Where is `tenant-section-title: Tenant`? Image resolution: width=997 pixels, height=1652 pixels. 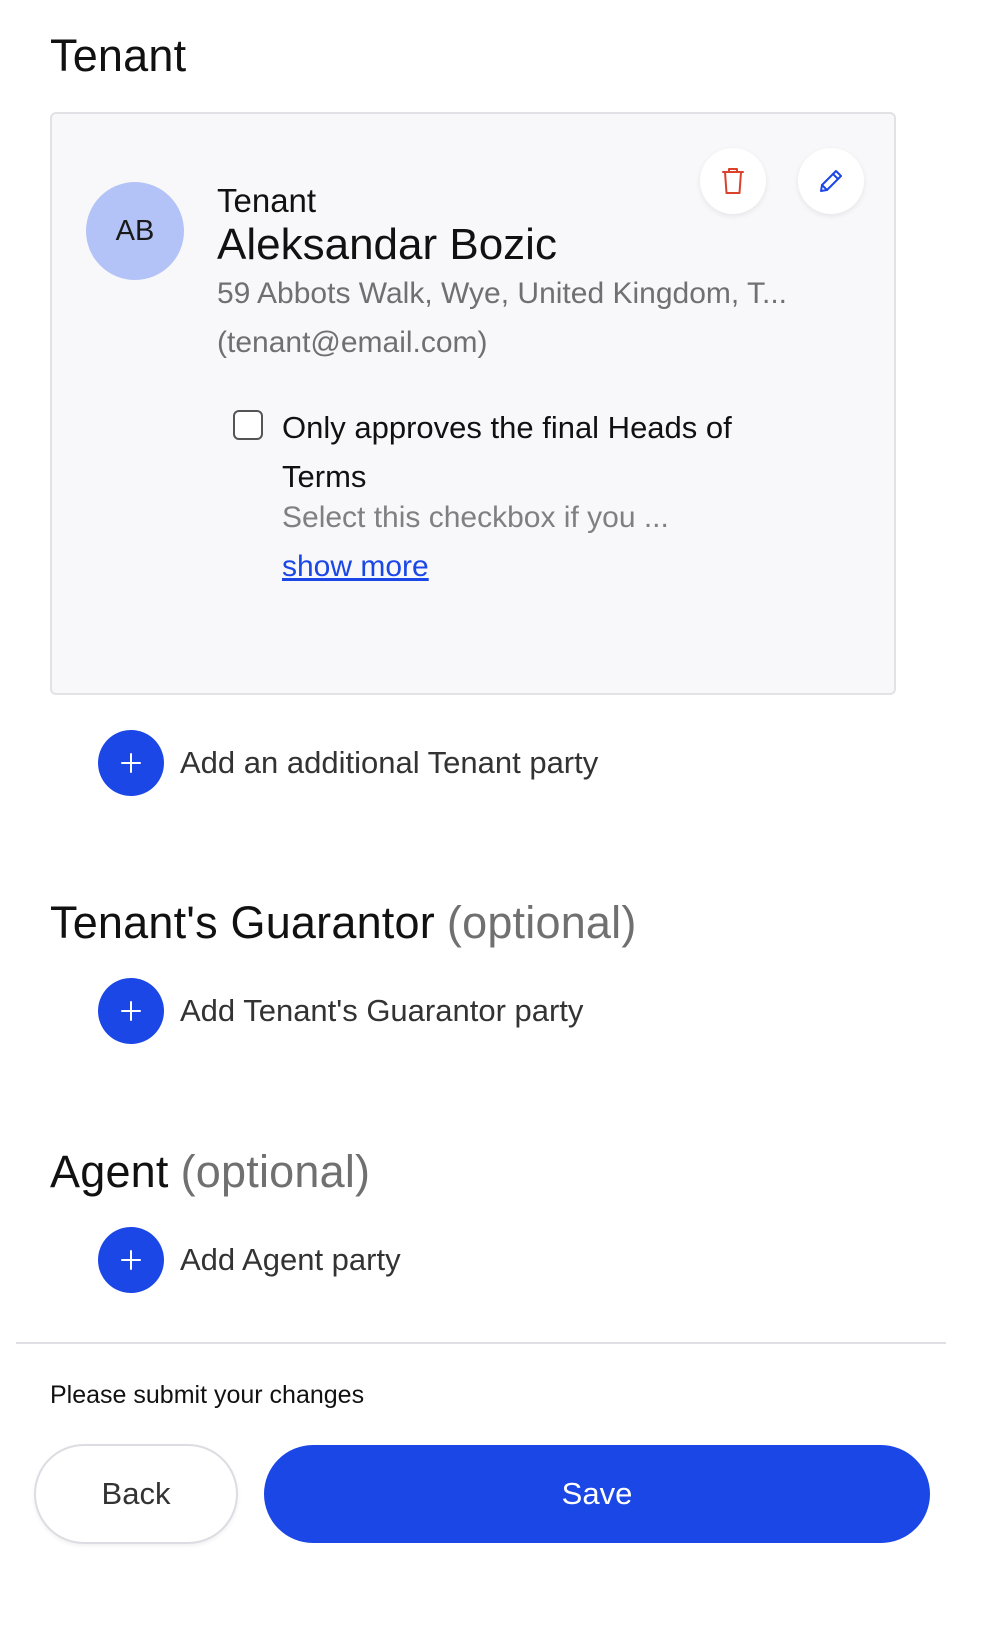 tenant-section-title: Tenant is located at coordinates (118, 56).